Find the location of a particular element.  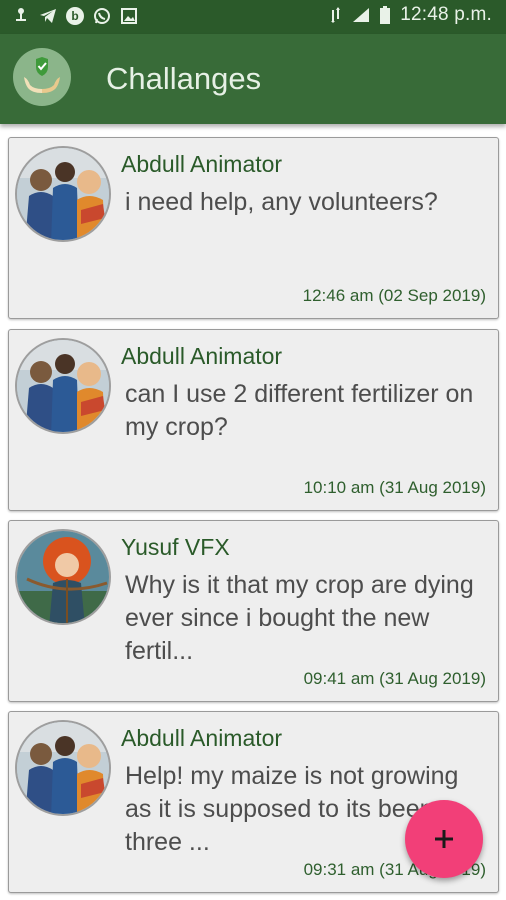

add-challenge-button is located at coordinates (444, 839).